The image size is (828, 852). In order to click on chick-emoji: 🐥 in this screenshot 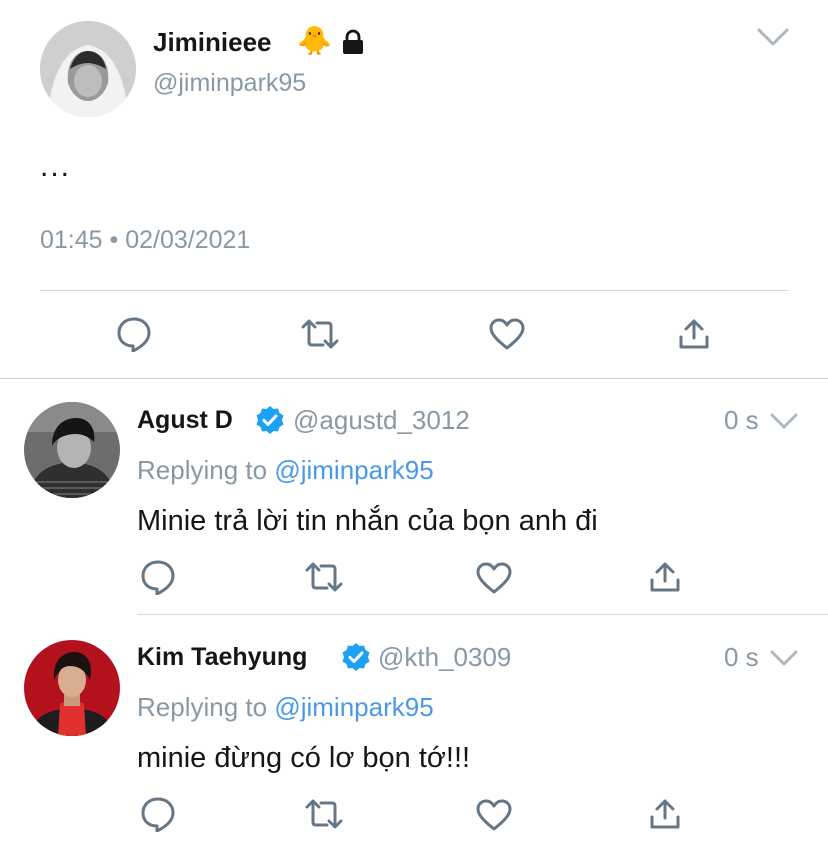, I will do `click(314, 40)`.